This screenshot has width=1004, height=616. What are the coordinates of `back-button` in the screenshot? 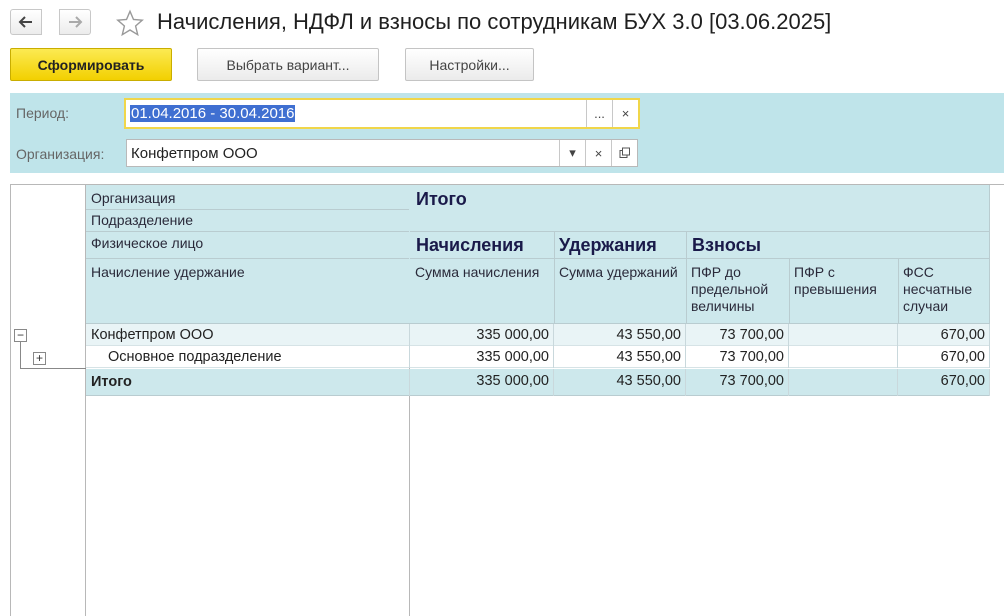 It's located at (26, 22).